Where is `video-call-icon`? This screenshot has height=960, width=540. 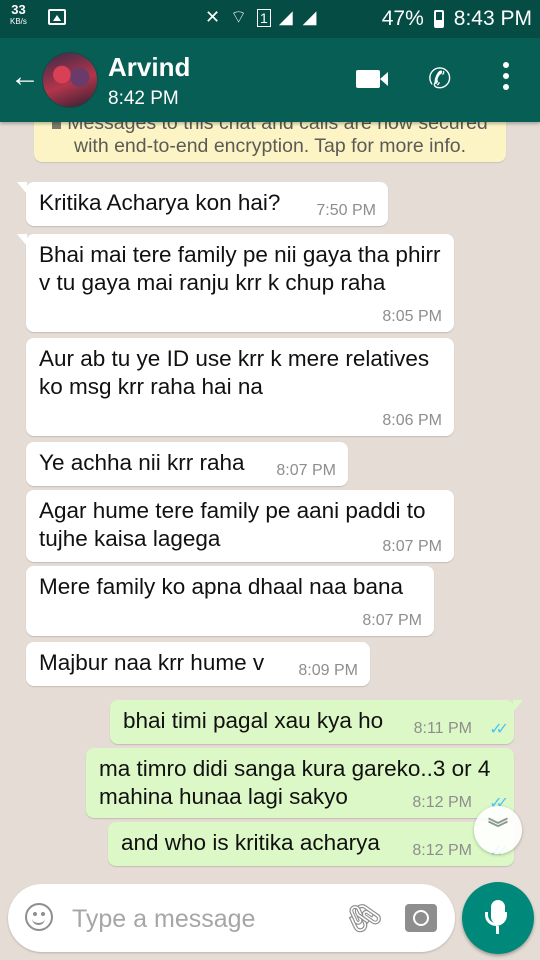
video-call-icon is located at coordinates (372, 79).